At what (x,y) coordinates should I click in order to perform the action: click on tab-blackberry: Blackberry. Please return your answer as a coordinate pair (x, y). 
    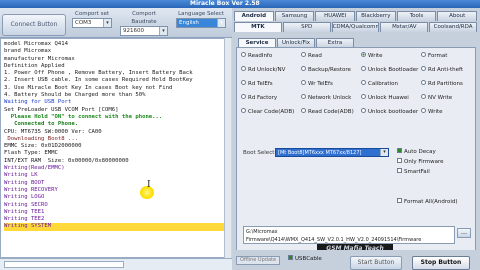
    Looking at the image, I should click on (376, 16).